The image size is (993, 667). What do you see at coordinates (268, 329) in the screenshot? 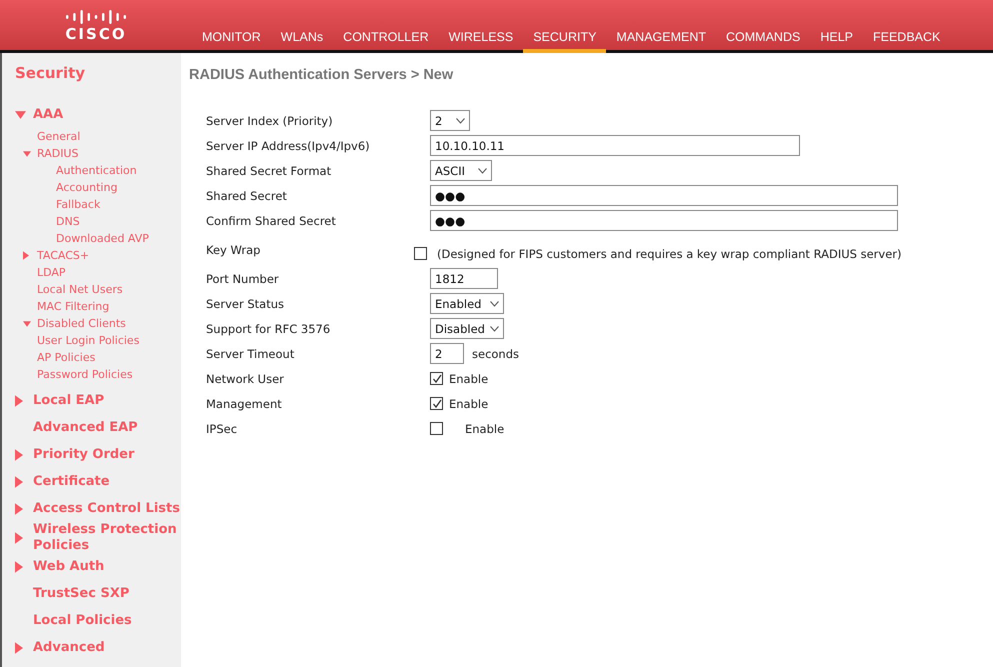
I see `field-label: Support for RFC 3576` at bounding box center [268, 329].